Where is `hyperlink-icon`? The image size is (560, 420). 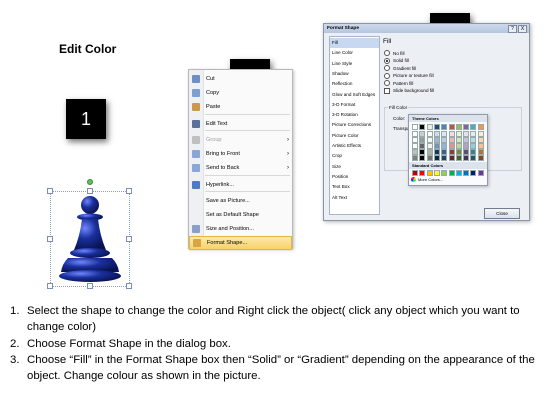
hyperlink-icon is located at coordinates (196, 185).